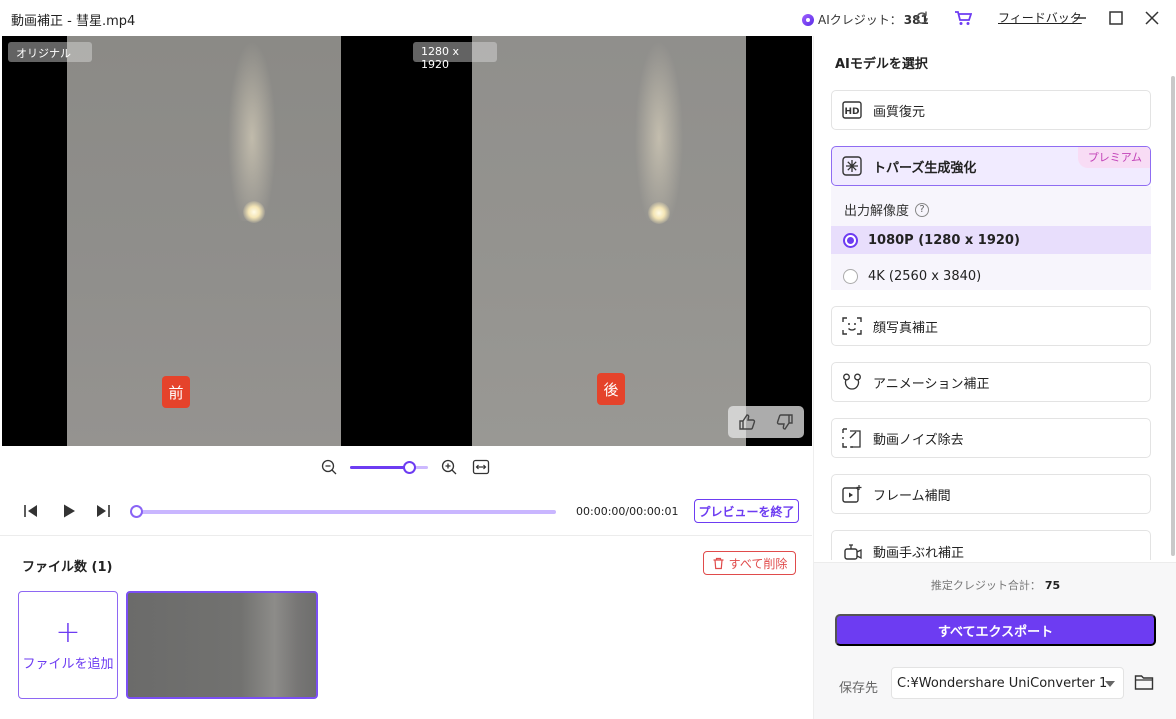  I want to click on radio-unselected, so click(850, 276).